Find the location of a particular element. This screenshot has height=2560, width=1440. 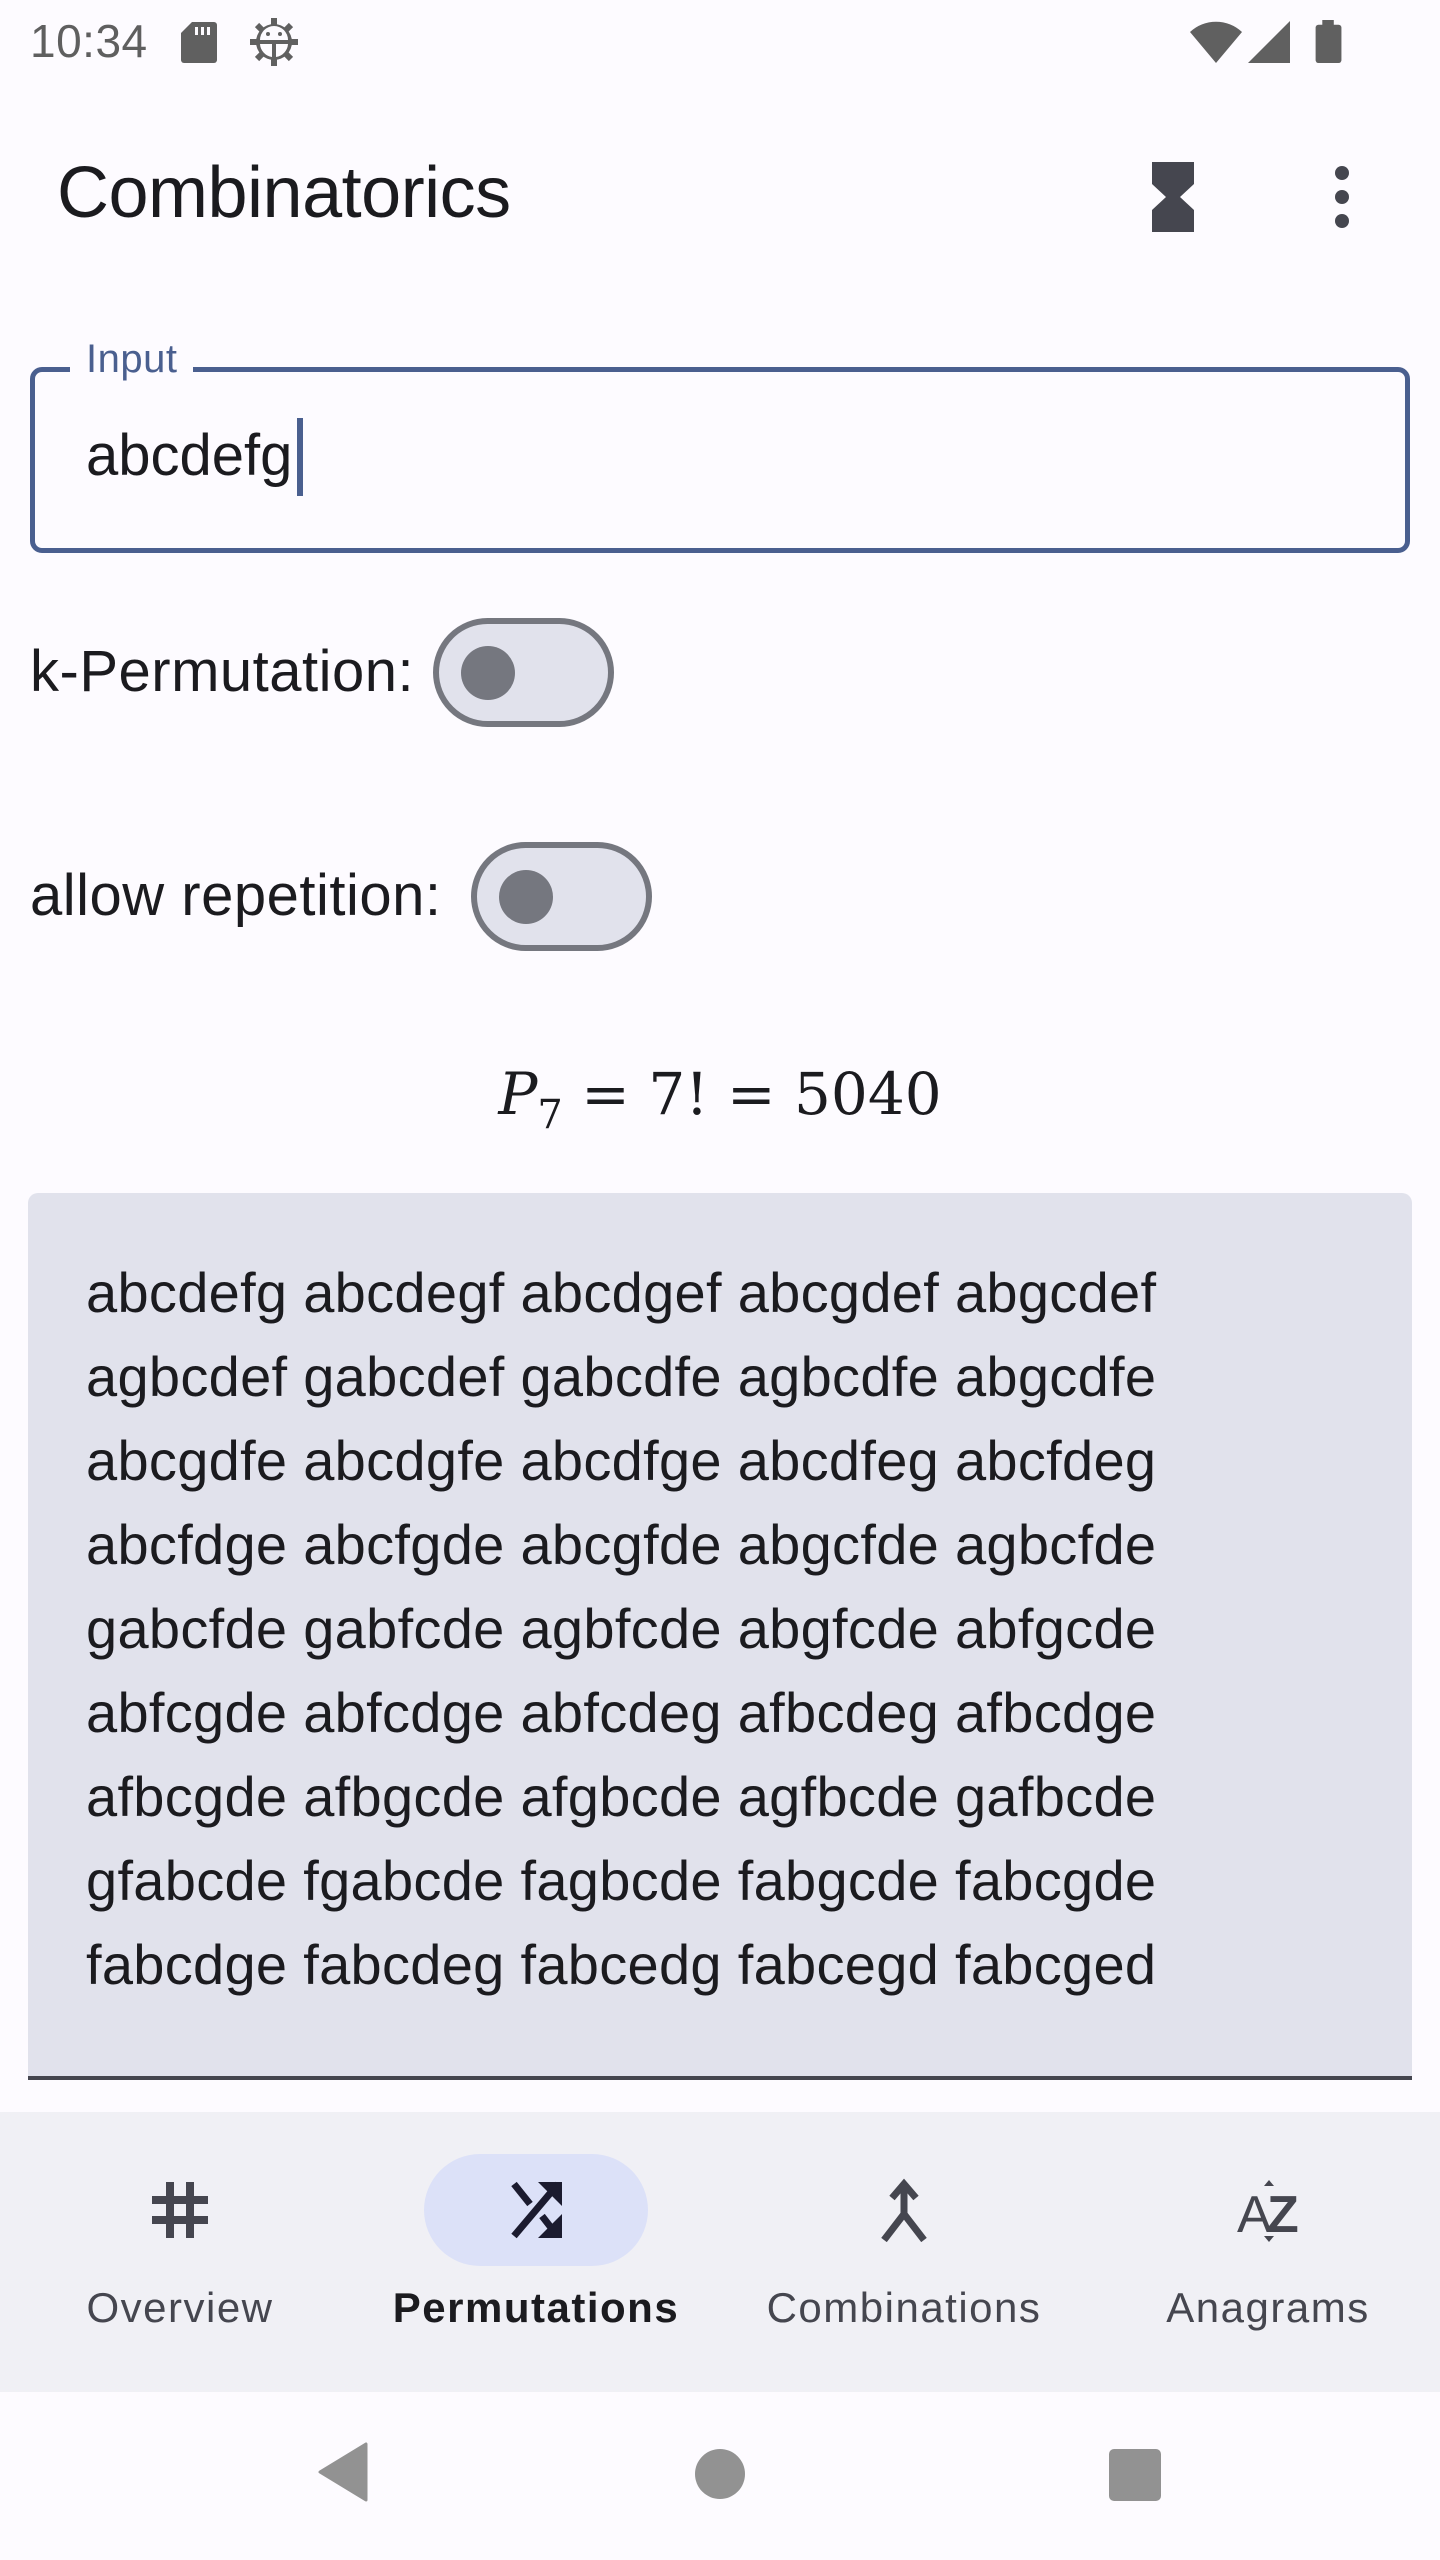

more-vert-icon is located at coordinates (1342, 197).